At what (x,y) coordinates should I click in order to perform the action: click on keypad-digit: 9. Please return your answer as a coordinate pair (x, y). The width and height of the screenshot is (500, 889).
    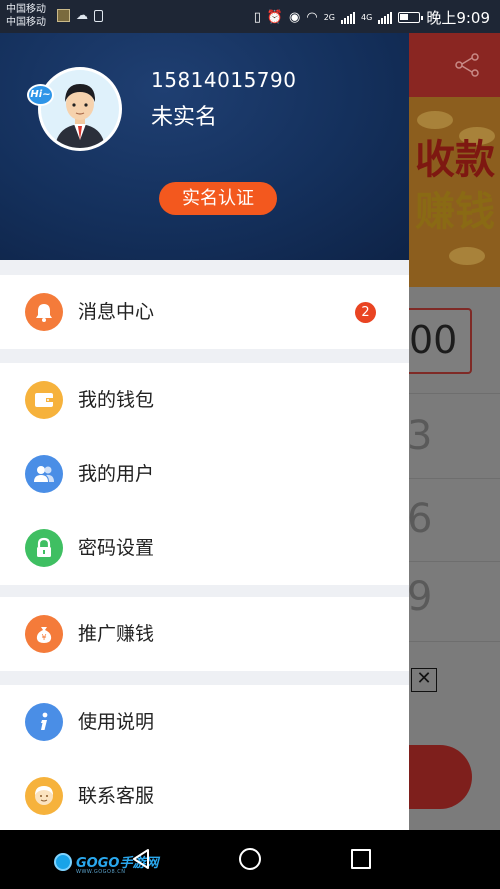
    Looking at the image, I should click on (421, 597).